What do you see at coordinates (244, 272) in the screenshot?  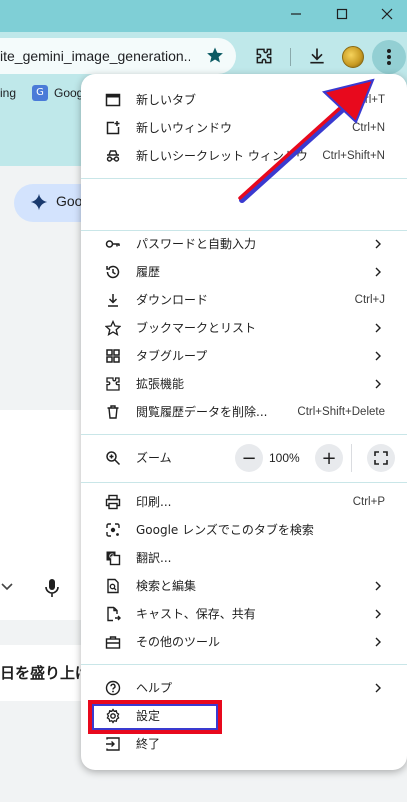 I see `menu-item-history: 履歴` at bounding box center [244, 272].